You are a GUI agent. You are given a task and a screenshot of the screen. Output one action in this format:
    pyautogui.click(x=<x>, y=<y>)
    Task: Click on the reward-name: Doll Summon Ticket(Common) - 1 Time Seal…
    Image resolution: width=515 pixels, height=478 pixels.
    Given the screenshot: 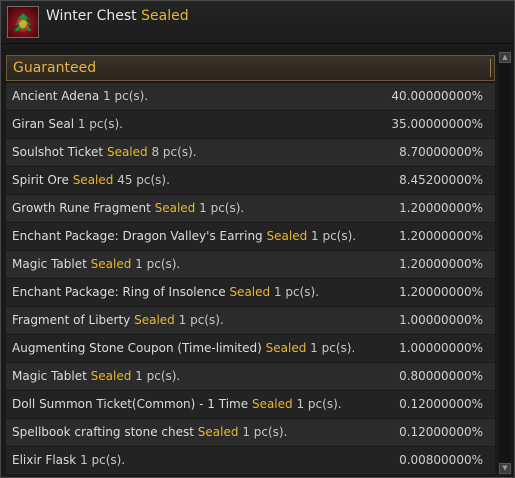 What is the action you would take?
    pyautogui.click(x=177, y=404)
    